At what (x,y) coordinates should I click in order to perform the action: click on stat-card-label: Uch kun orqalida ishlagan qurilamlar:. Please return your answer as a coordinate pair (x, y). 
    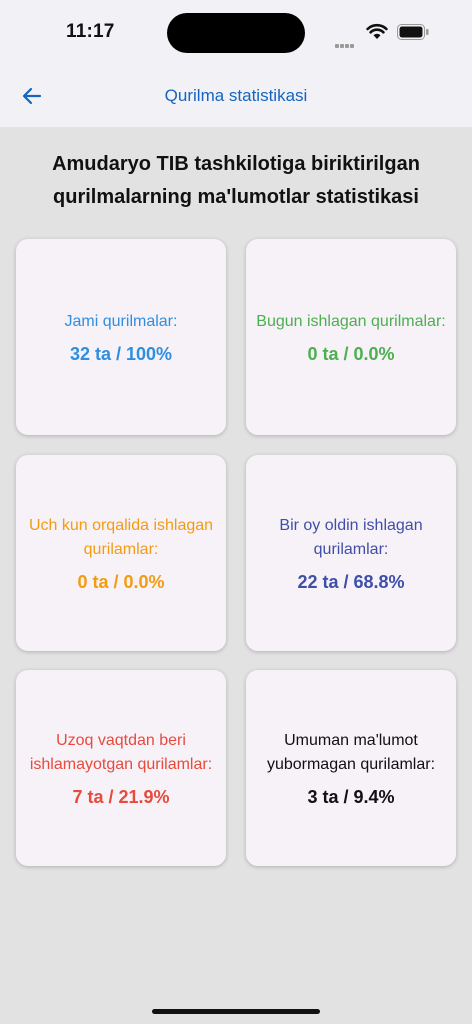
    Looking at the image, I should click on (121, 537).